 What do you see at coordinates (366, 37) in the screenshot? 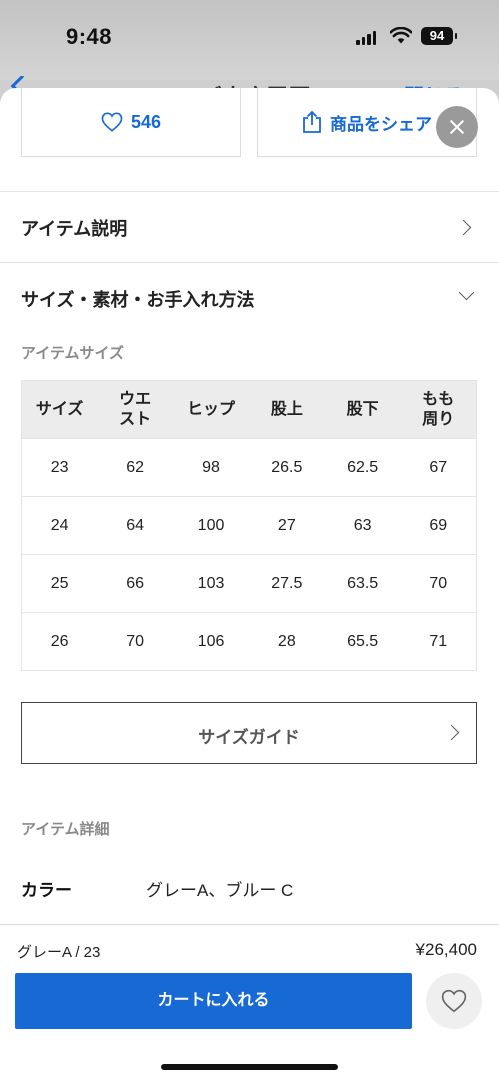
I see `cellular-signal-icon` at bounding box center [366, 37].